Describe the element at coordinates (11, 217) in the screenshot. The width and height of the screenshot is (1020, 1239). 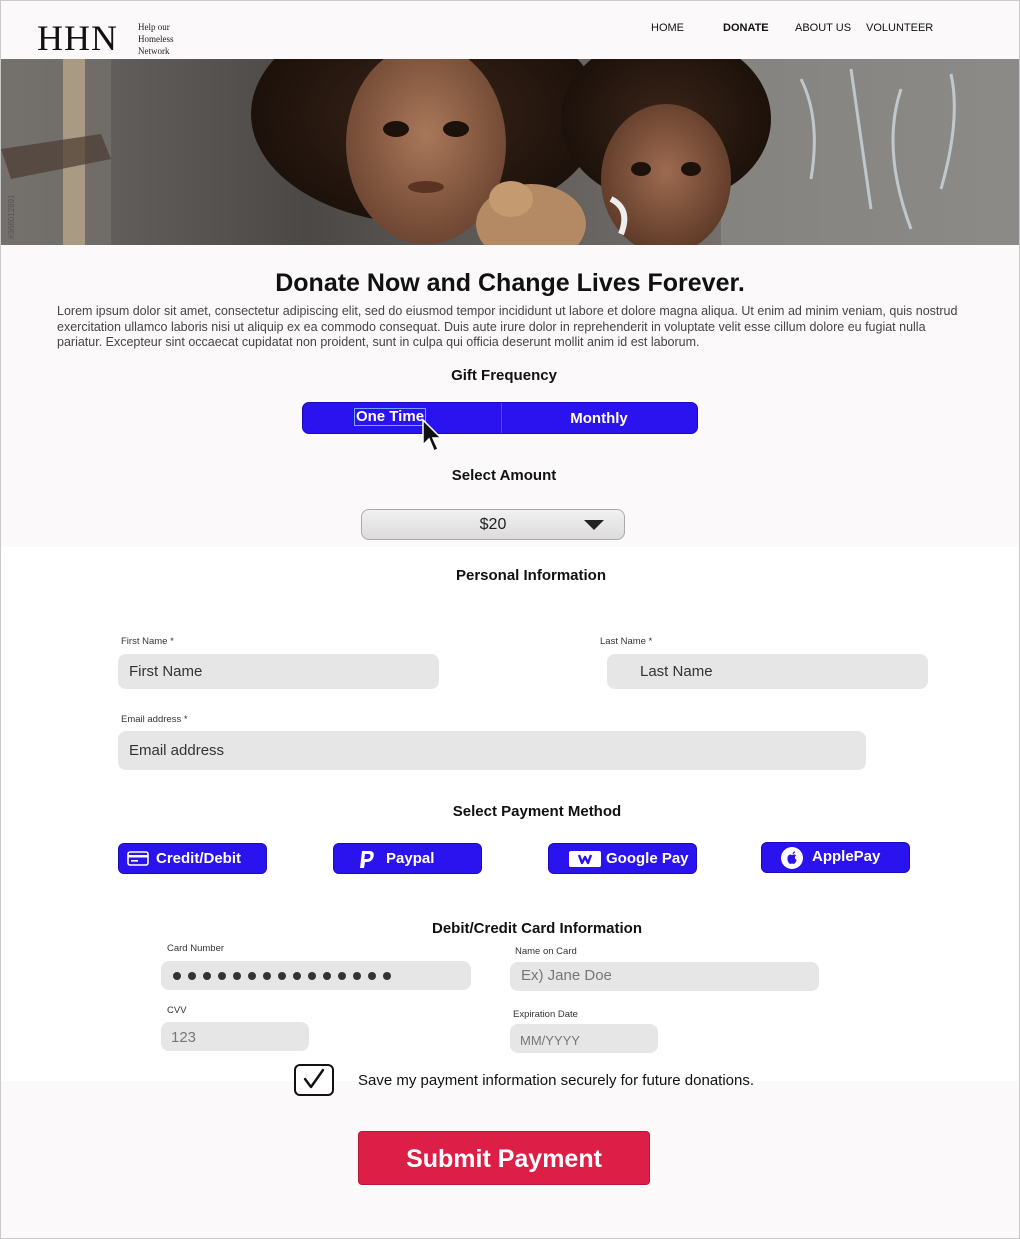
I see `image-stock-id: #368012891` at that location.